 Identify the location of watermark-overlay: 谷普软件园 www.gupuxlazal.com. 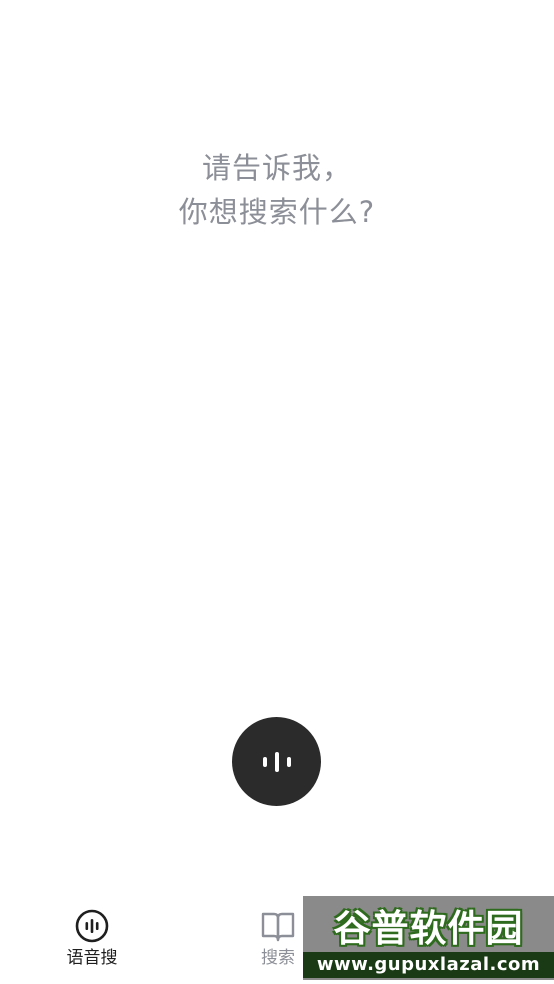
(428, 938).